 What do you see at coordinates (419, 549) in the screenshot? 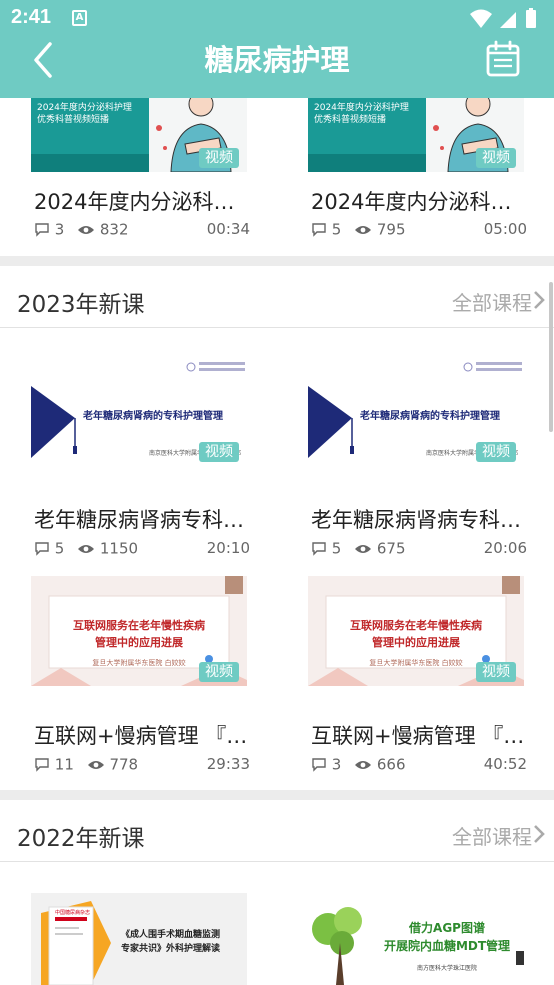
I see `course-meta: 5 675 20:06` at bounding box center [419, 549].